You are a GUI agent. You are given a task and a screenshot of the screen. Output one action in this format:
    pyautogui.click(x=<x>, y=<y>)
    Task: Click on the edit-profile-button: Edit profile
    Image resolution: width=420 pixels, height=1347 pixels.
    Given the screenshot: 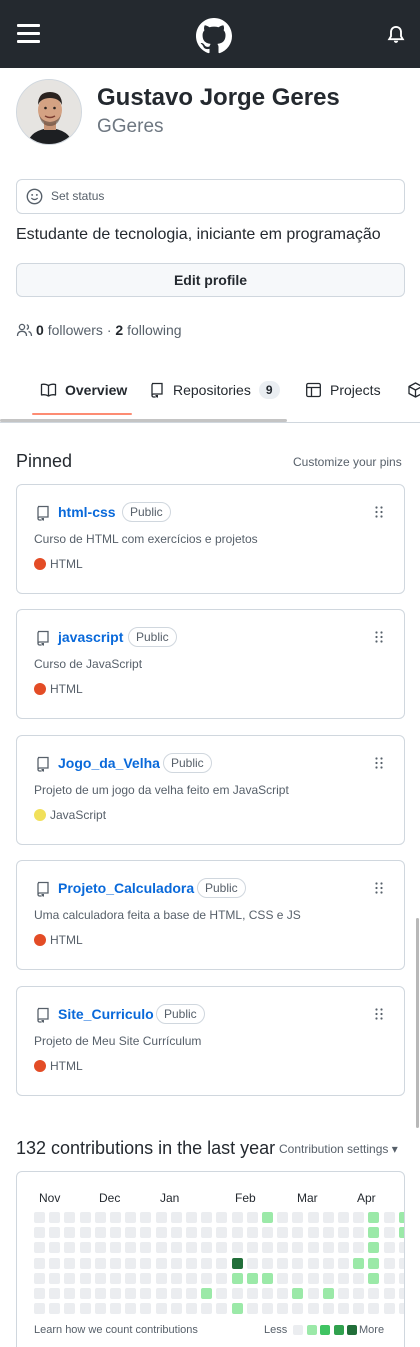 What is the action you would take?
    pyautogui.click(x=210, y=280)
    